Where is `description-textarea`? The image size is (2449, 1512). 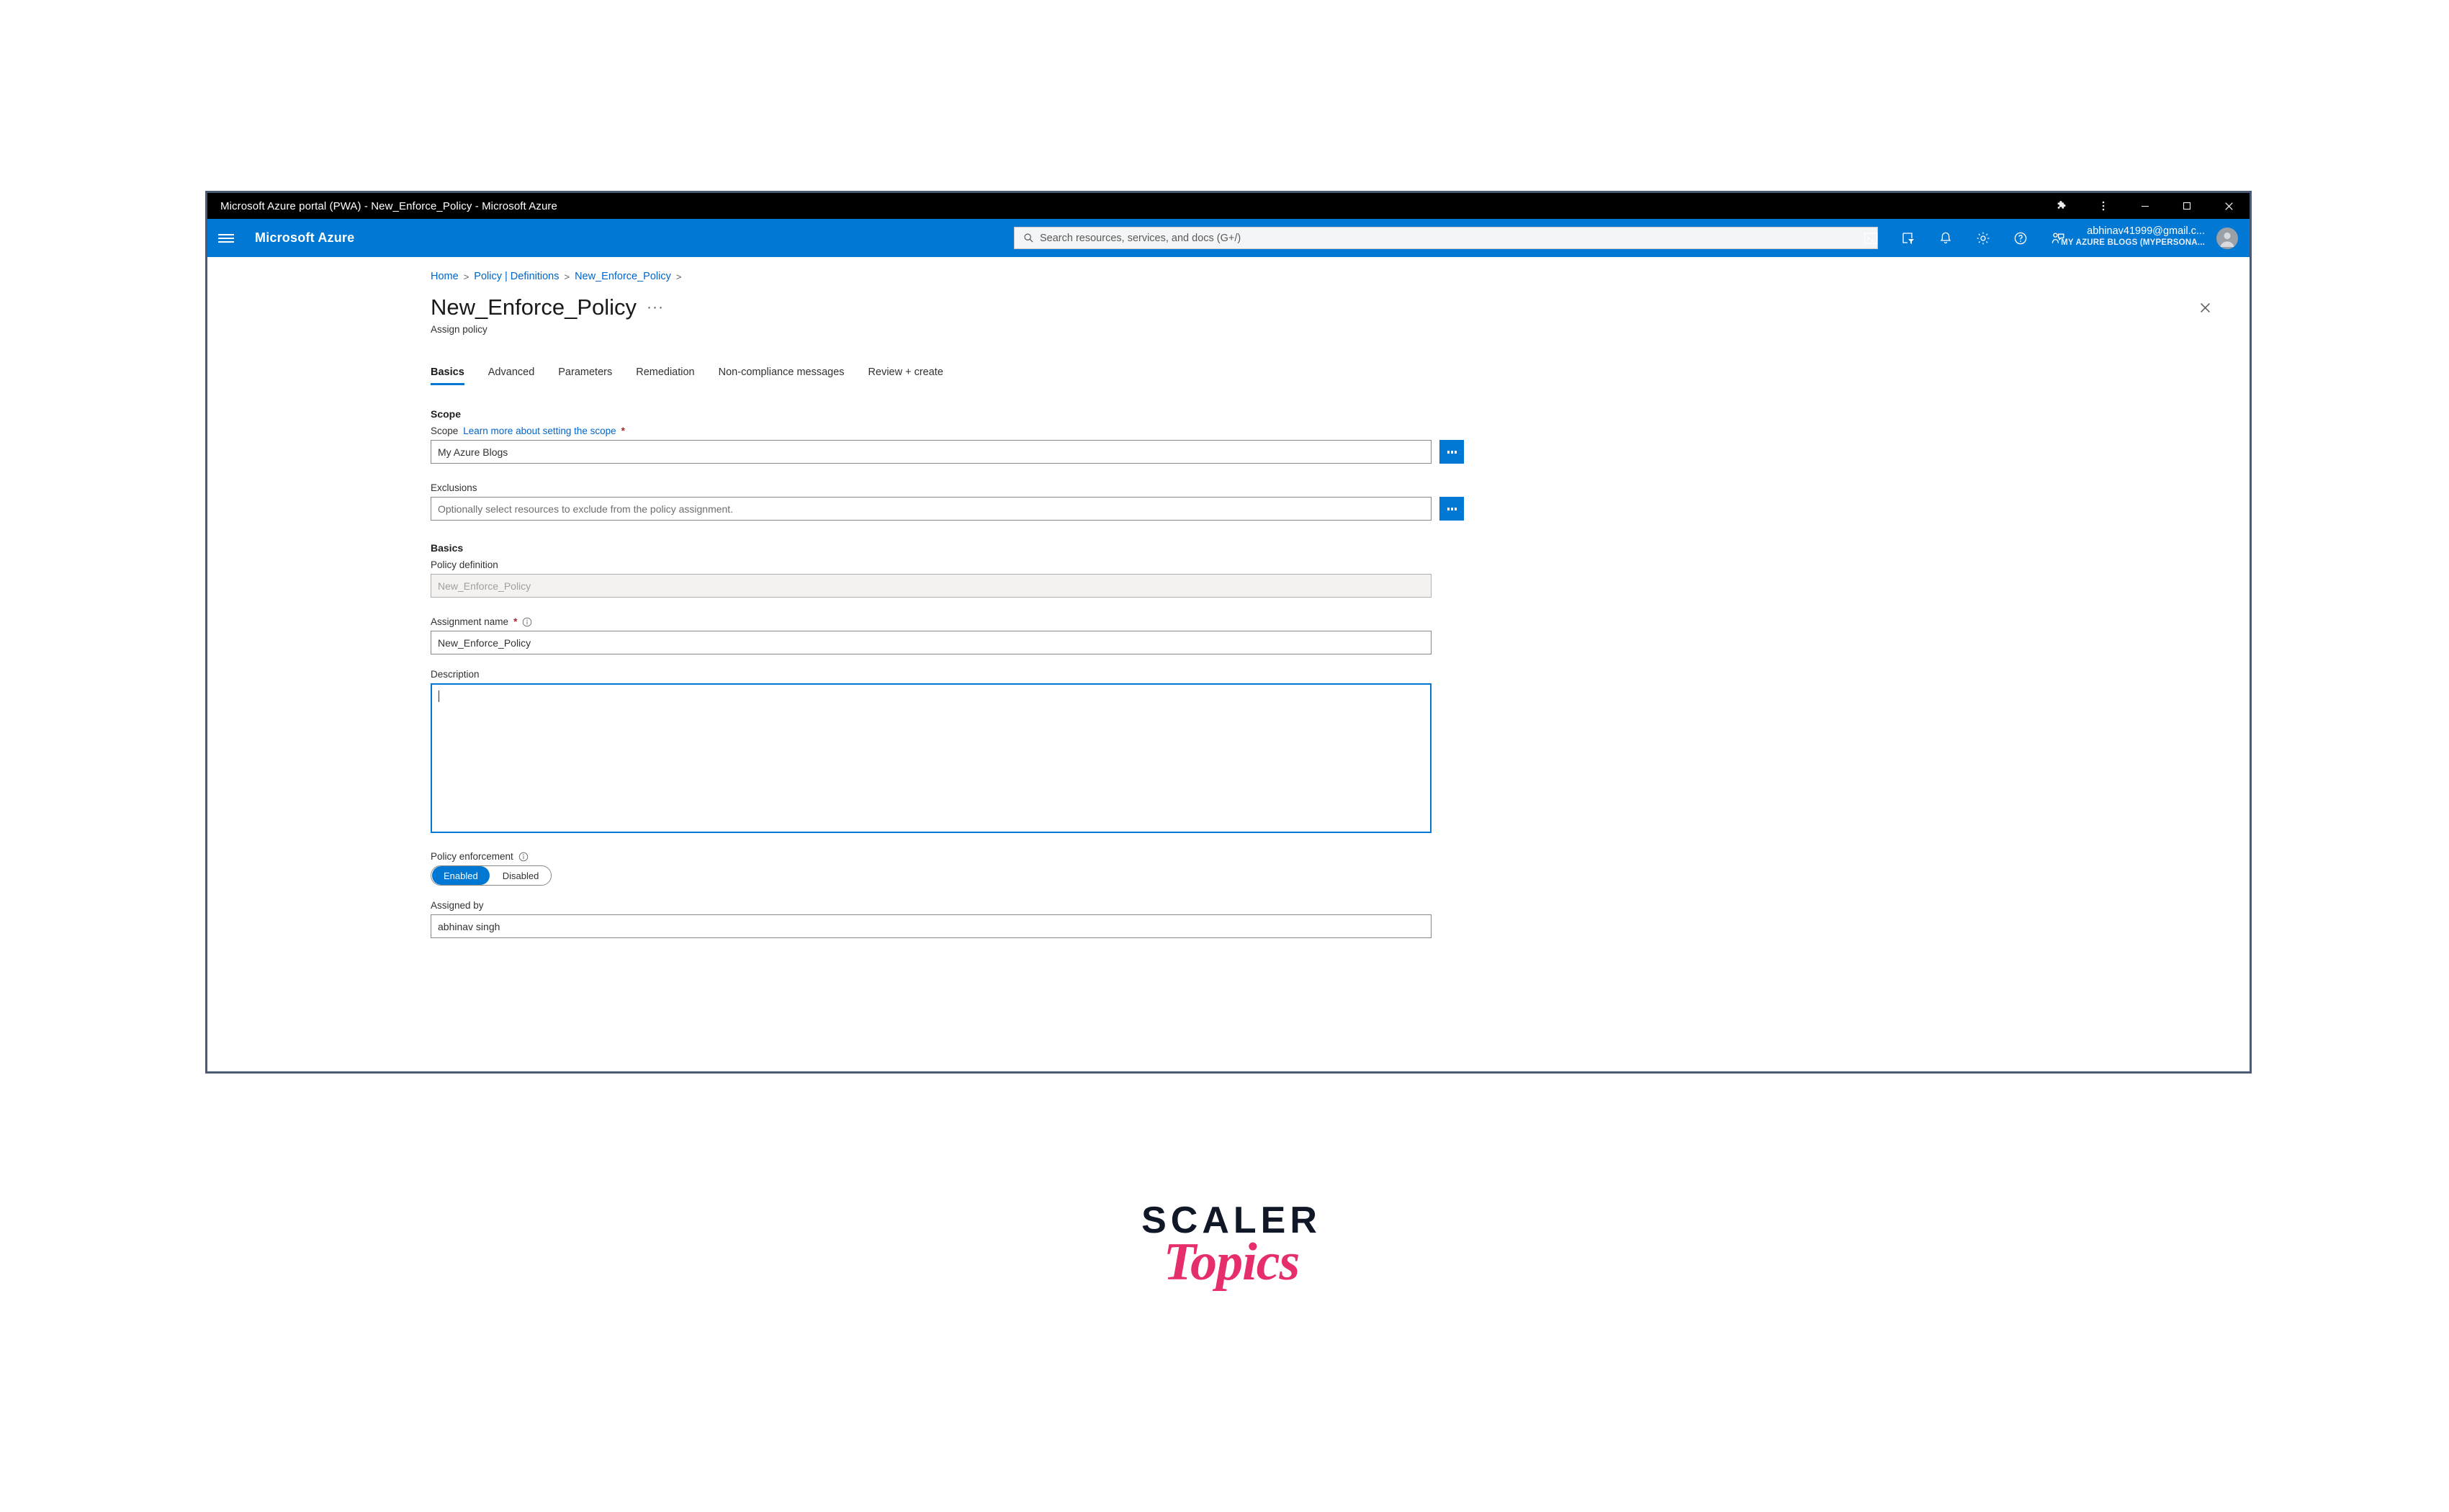
description-textarea is located at coordinates (931, 758).